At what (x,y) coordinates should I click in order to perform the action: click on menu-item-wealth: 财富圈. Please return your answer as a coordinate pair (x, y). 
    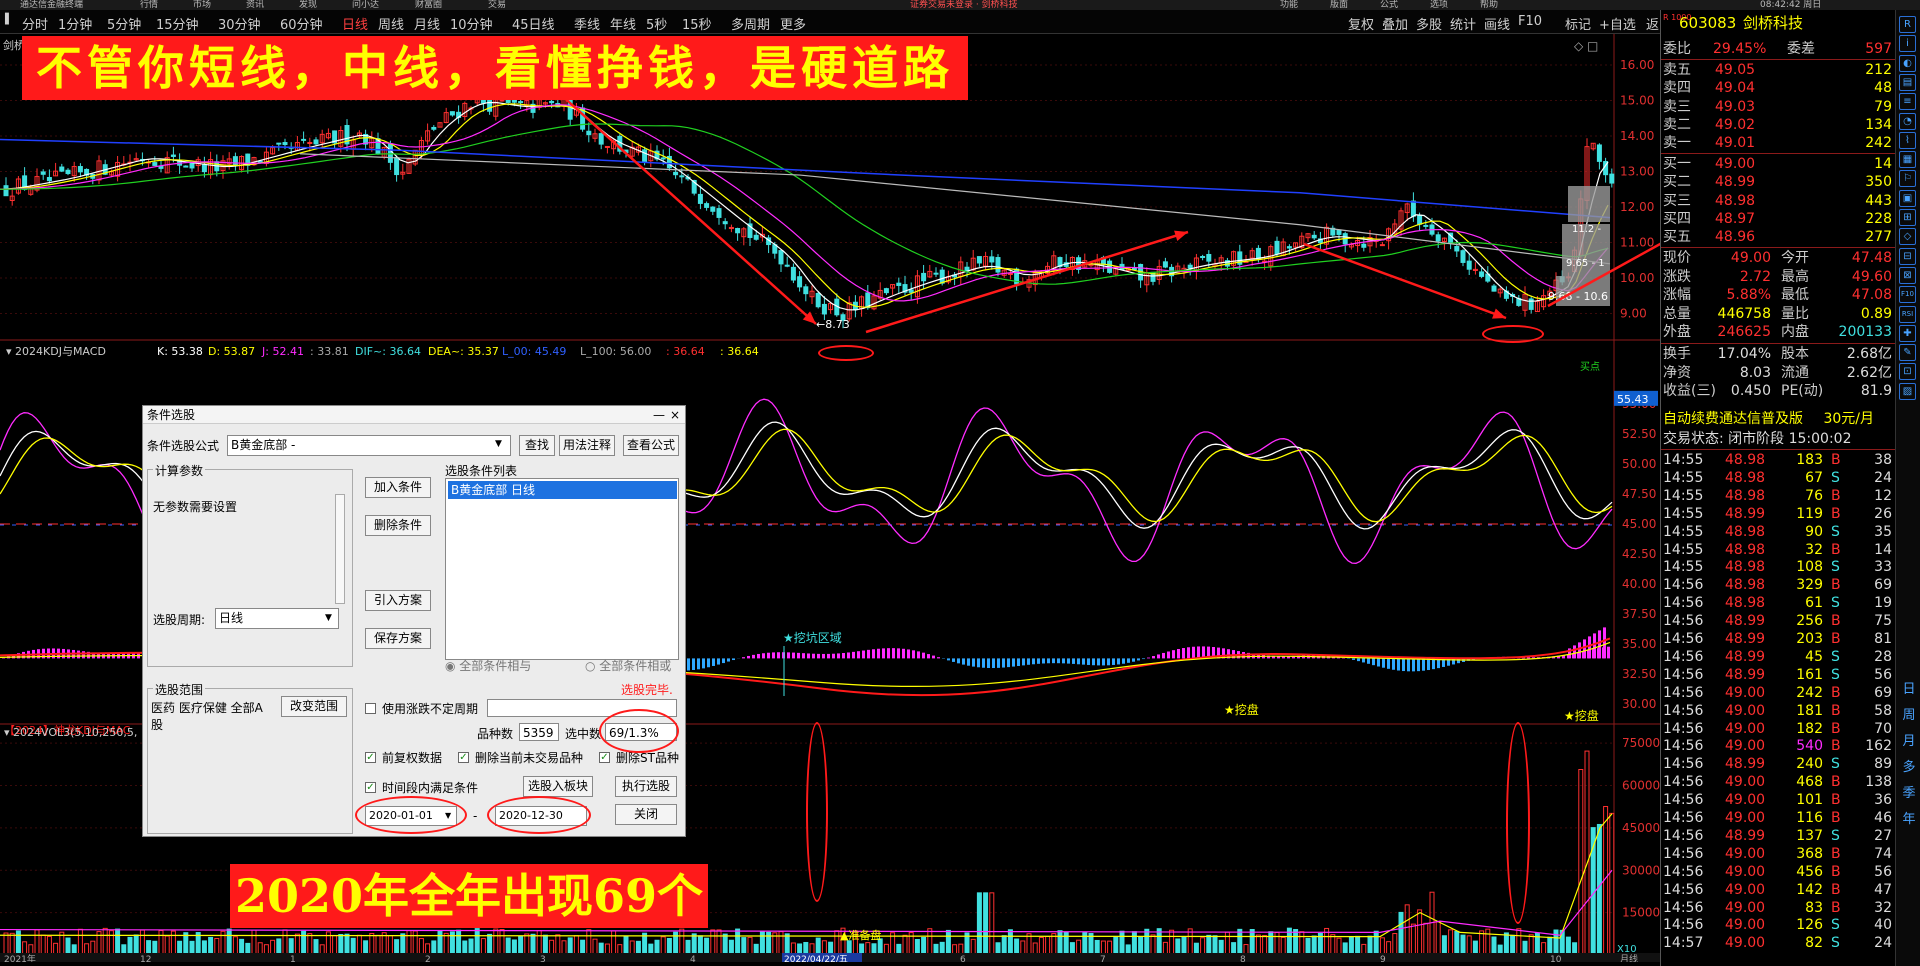
    Looking at the image, I should click on (428, 5).